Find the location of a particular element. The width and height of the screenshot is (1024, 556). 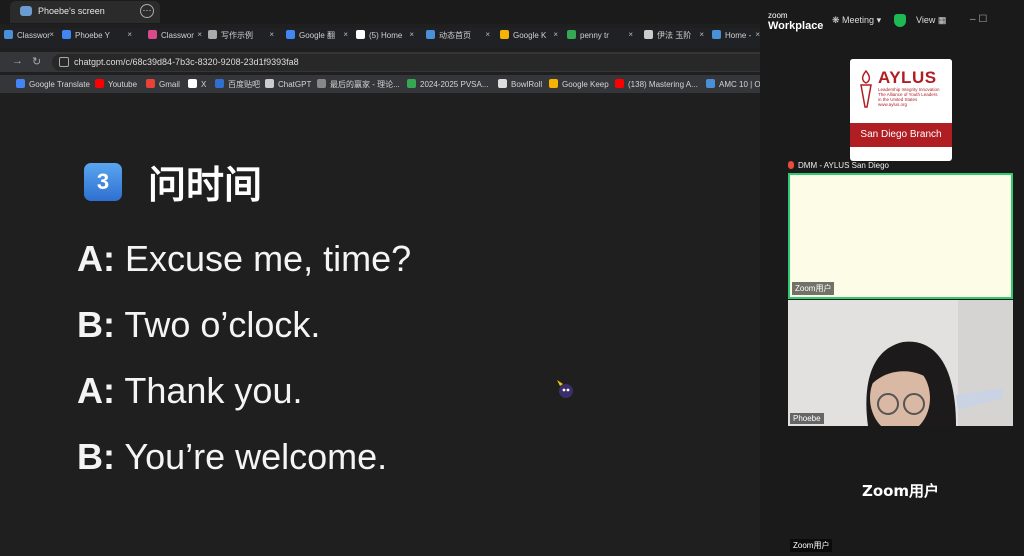

browser-tab: penny tr × is located at coordinates (600, 38).